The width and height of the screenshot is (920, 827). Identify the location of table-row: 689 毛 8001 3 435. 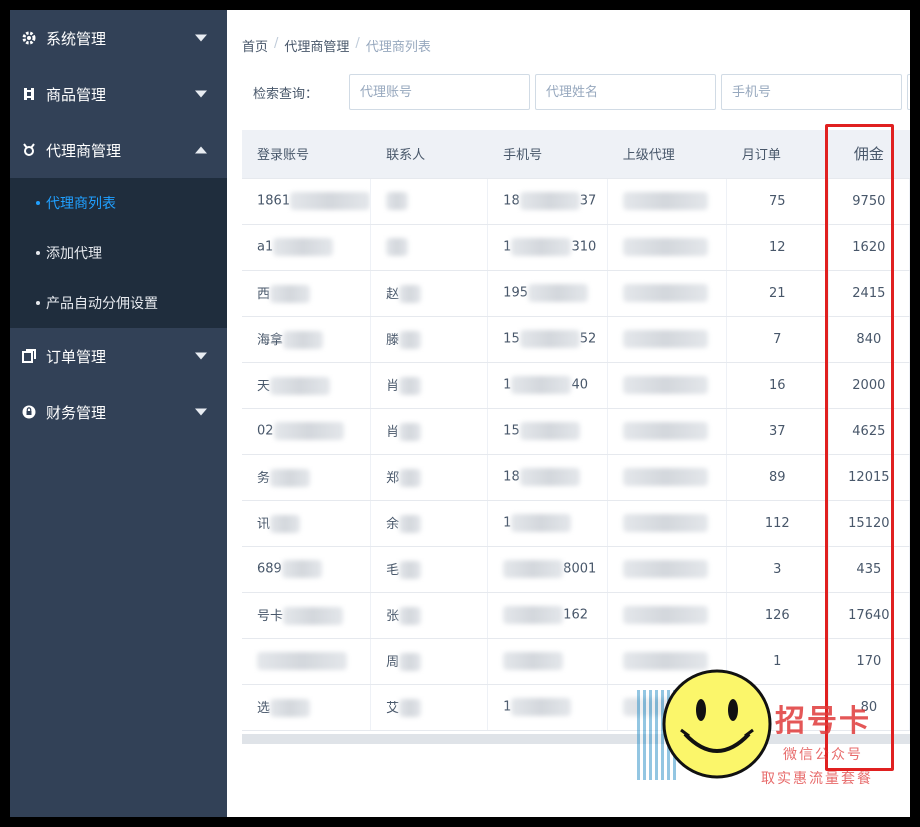
(576, 569).